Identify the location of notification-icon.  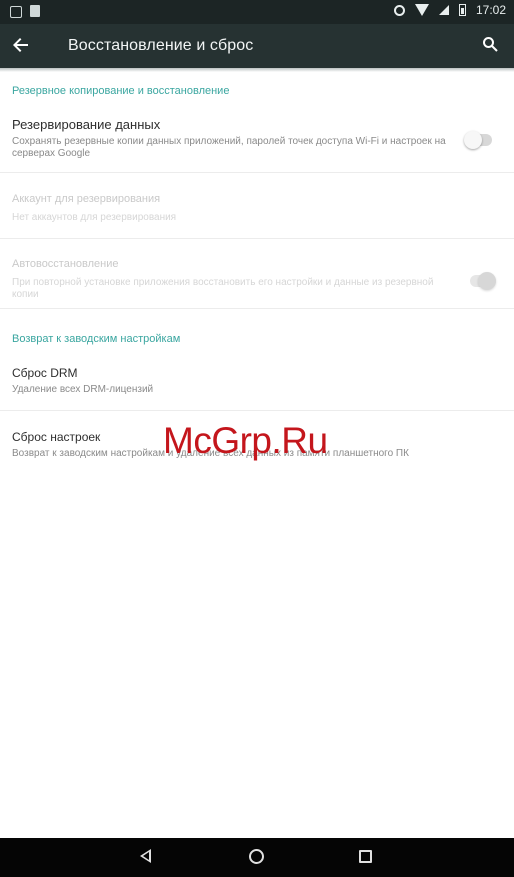
(16, 12).